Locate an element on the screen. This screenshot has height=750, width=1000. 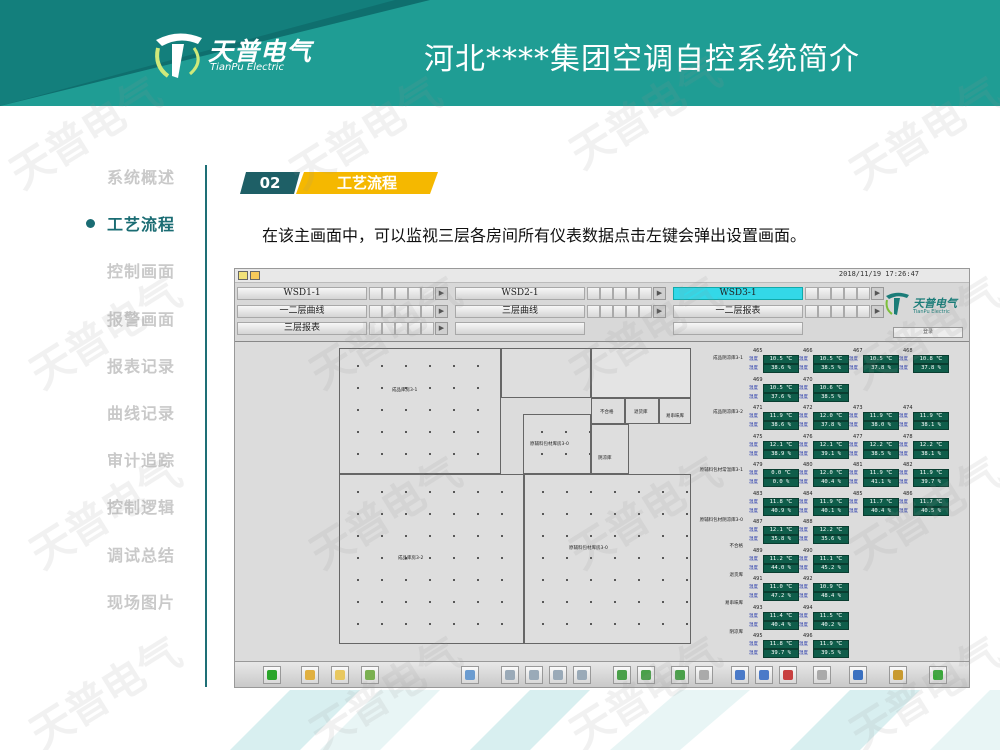
sensor-unit: 468 温度 10.8 ℃ 湿度 37.8 % is located at coordinates (925, 361).